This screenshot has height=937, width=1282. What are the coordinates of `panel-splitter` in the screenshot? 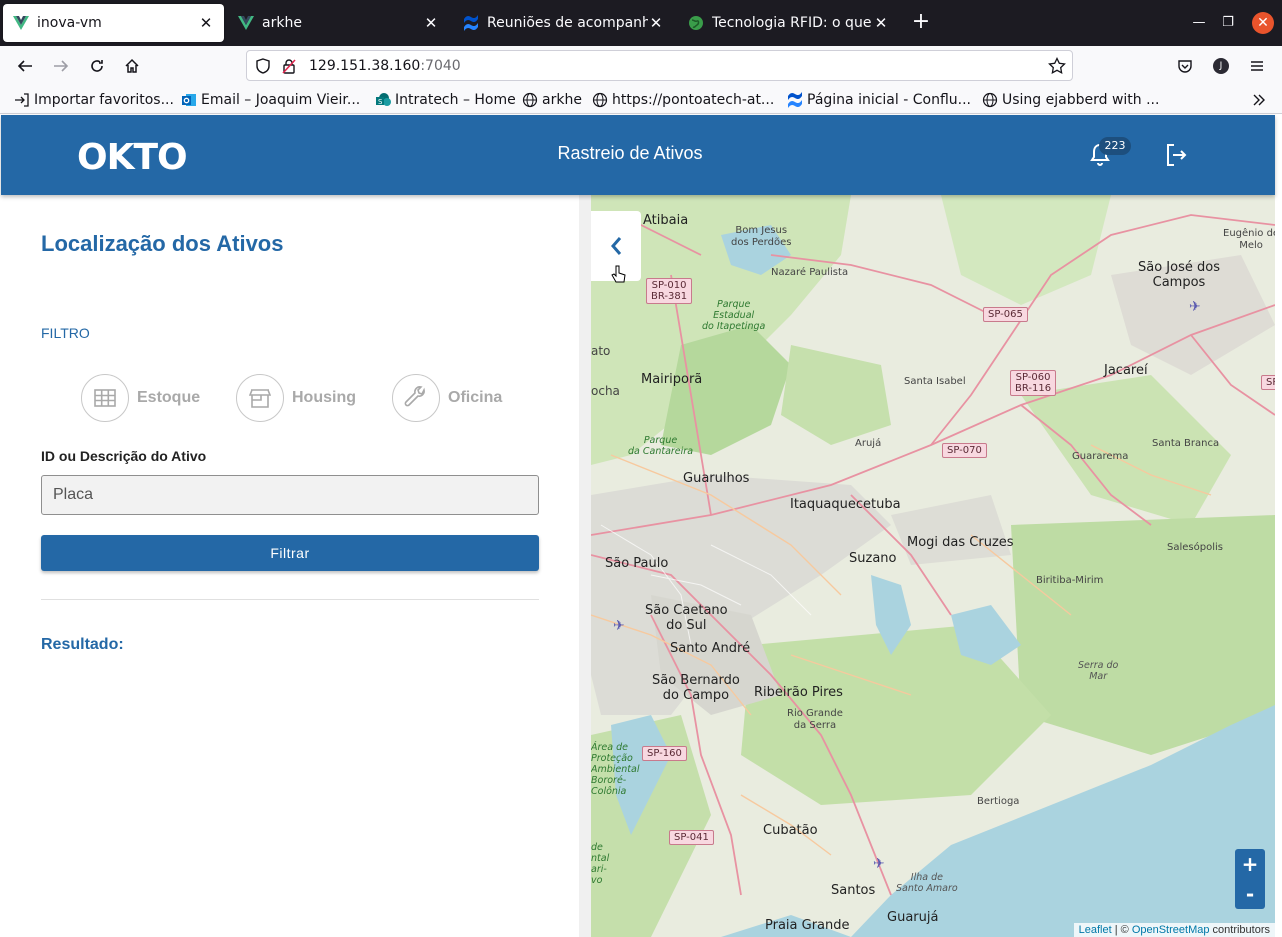 It's located at (585, 566).